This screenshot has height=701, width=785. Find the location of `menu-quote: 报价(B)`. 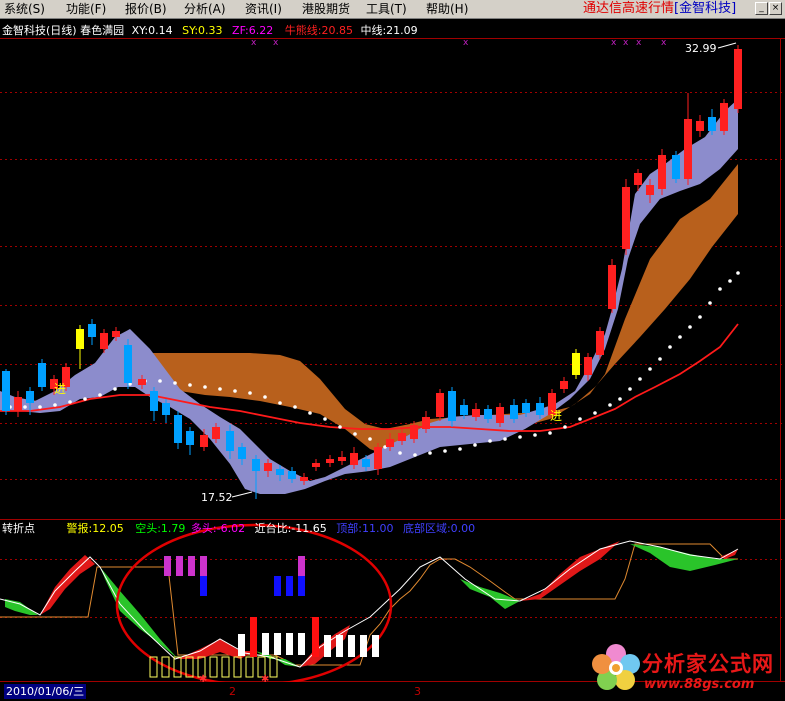

menu-quote: 报价(B) is located at coordinates (146, 9).